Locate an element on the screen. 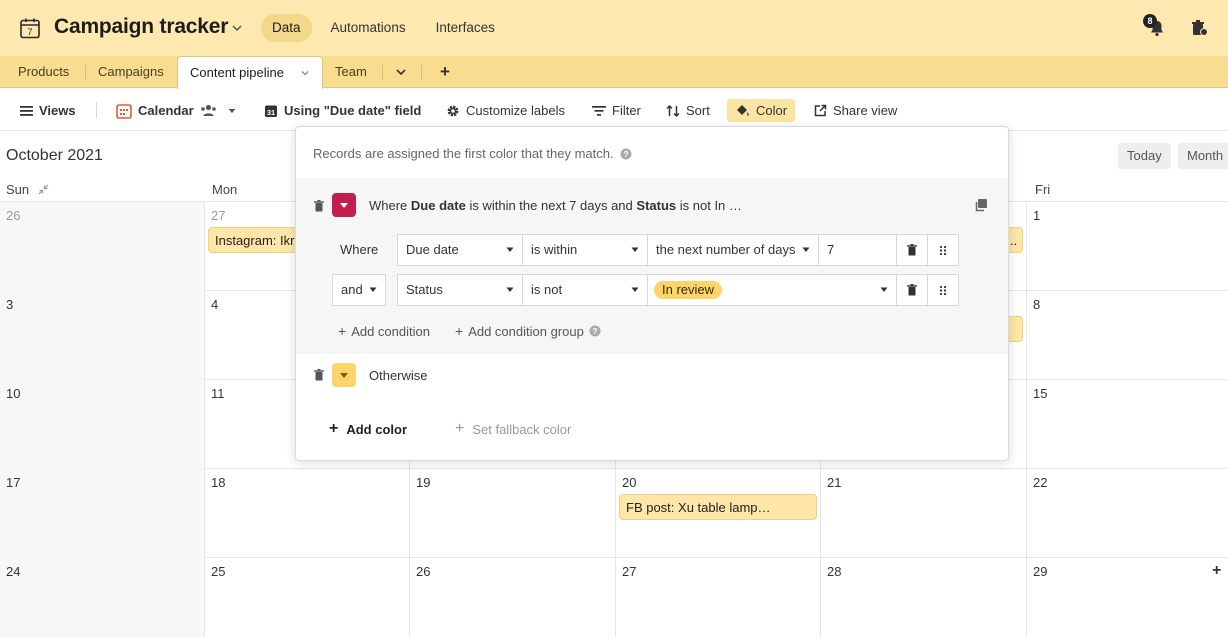 This screenshot has height=637, width=1228. tab-content-pipeline: Content pipeline is located at coordinates (250, 72).